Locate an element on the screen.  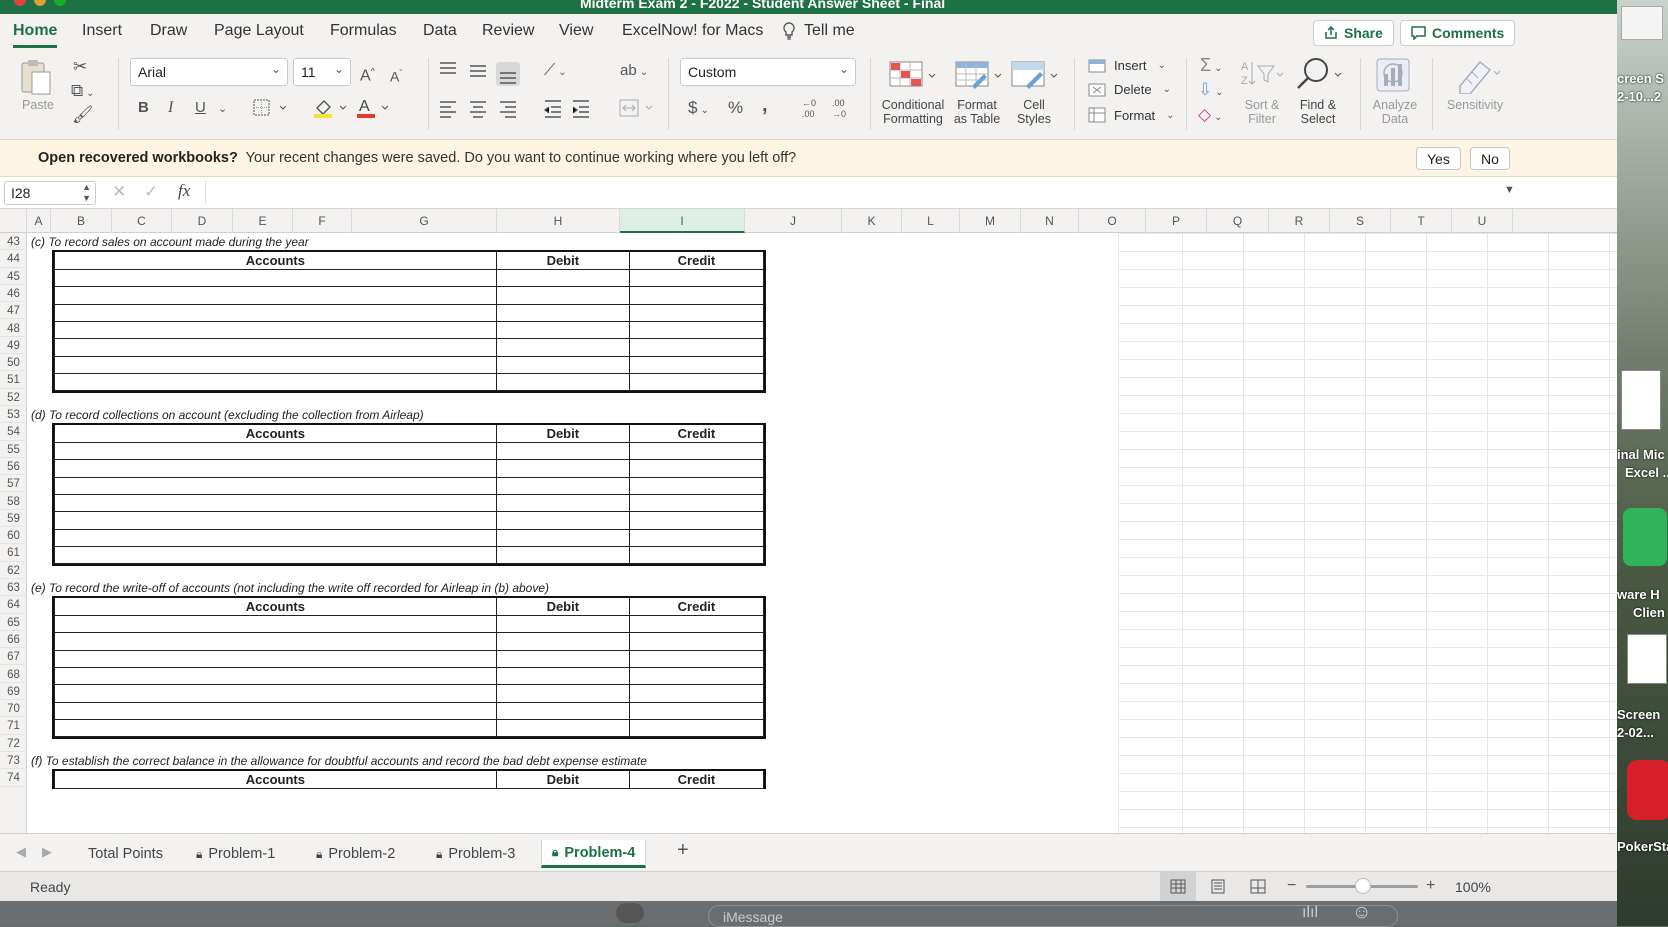
page-break-view-icon is located at coordinates (1258, 886).